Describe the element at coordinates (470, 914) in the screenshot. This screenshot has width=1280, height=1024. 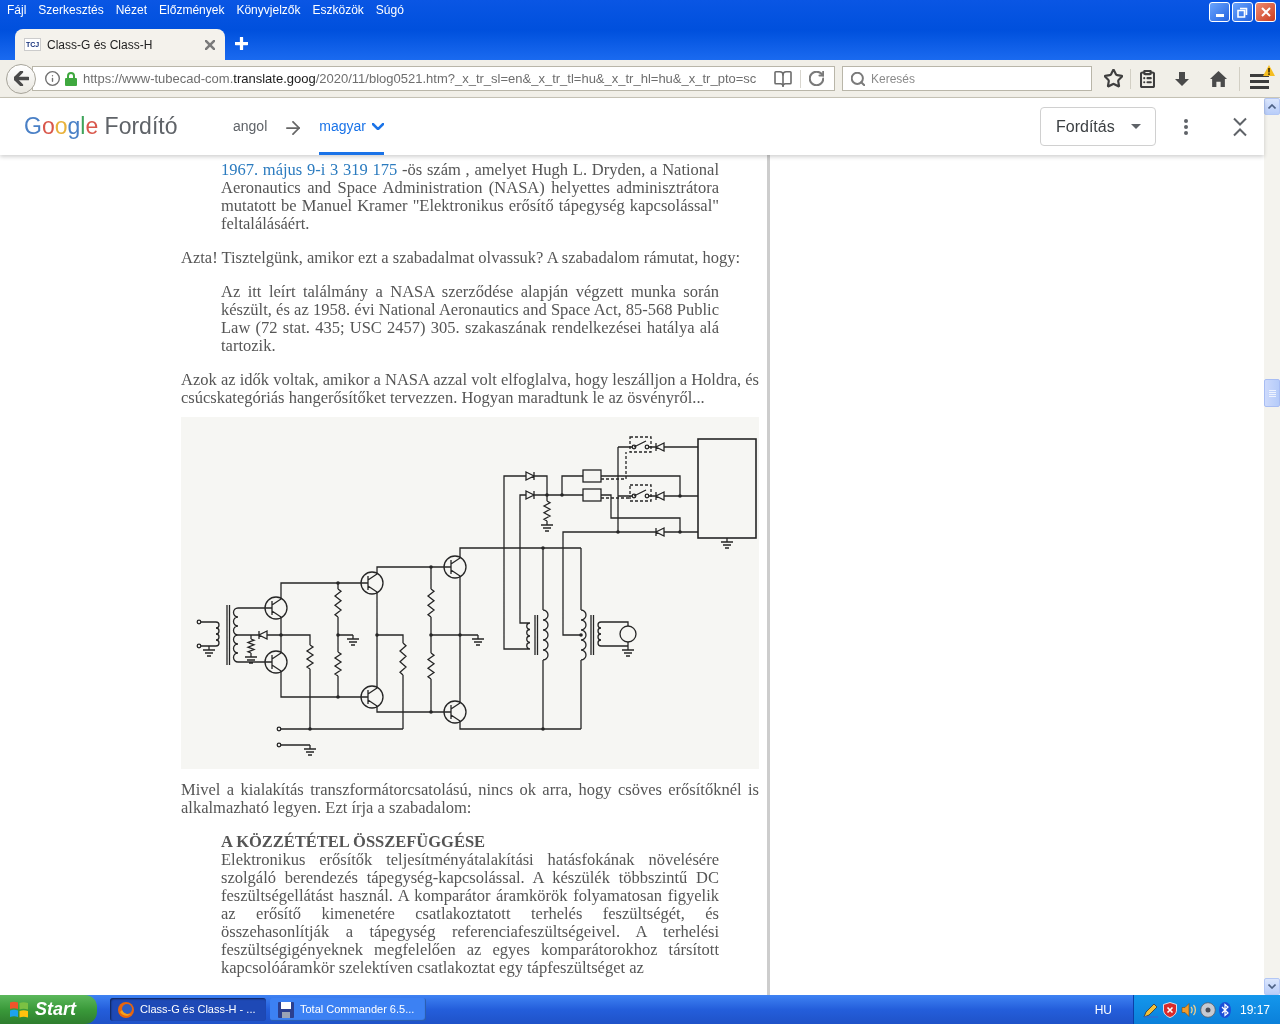
I see `quote-text: Elektronikus erősítők teljesítményátalakítási hatásfokának növelésére szolgáló berendezés tápegység-kapcsolással. A készülék többszintű DC feszültségellátást használ. A komparátor áramkörök folyamatosan figyelik az erősítő kimenetére csatlakoztatott terhelés feszültségét, és összehasonlítják a tápegység referenciafeszültségeivel. A terhelési feszültségigényeknek megfelelően az egyes komparátorokhoz társított kapcsolóáramkör szelektíven csatlakoztat egy tápfeszültséget az` at that location.